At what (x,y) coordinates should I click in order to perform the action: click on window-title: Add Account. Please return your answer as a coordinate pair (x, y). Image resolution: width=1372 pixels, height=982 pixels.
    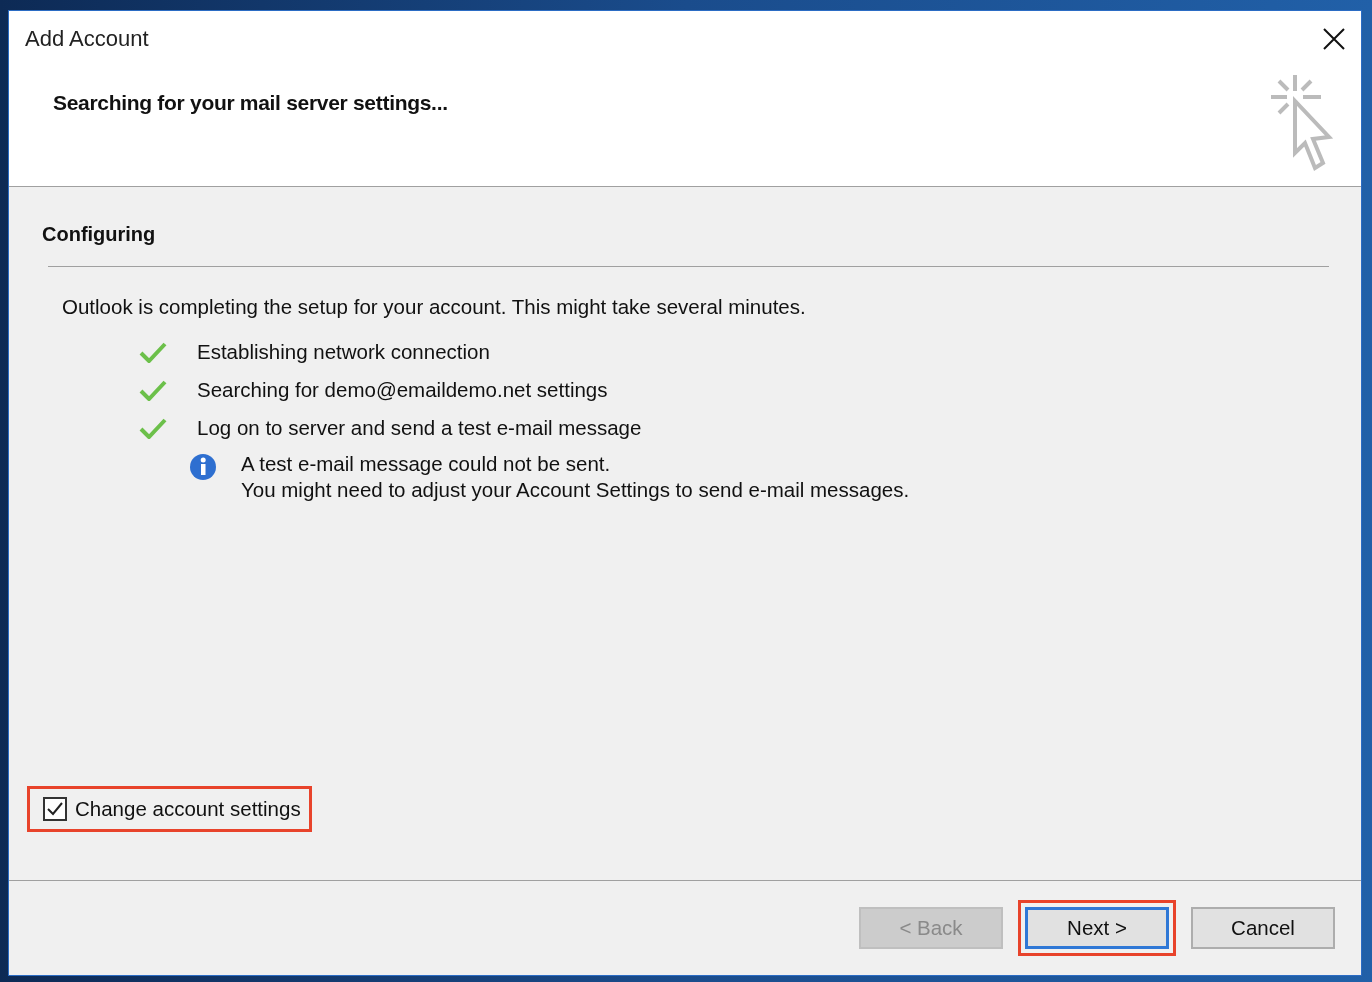
    Looking at the image, I should click on (87, 39).